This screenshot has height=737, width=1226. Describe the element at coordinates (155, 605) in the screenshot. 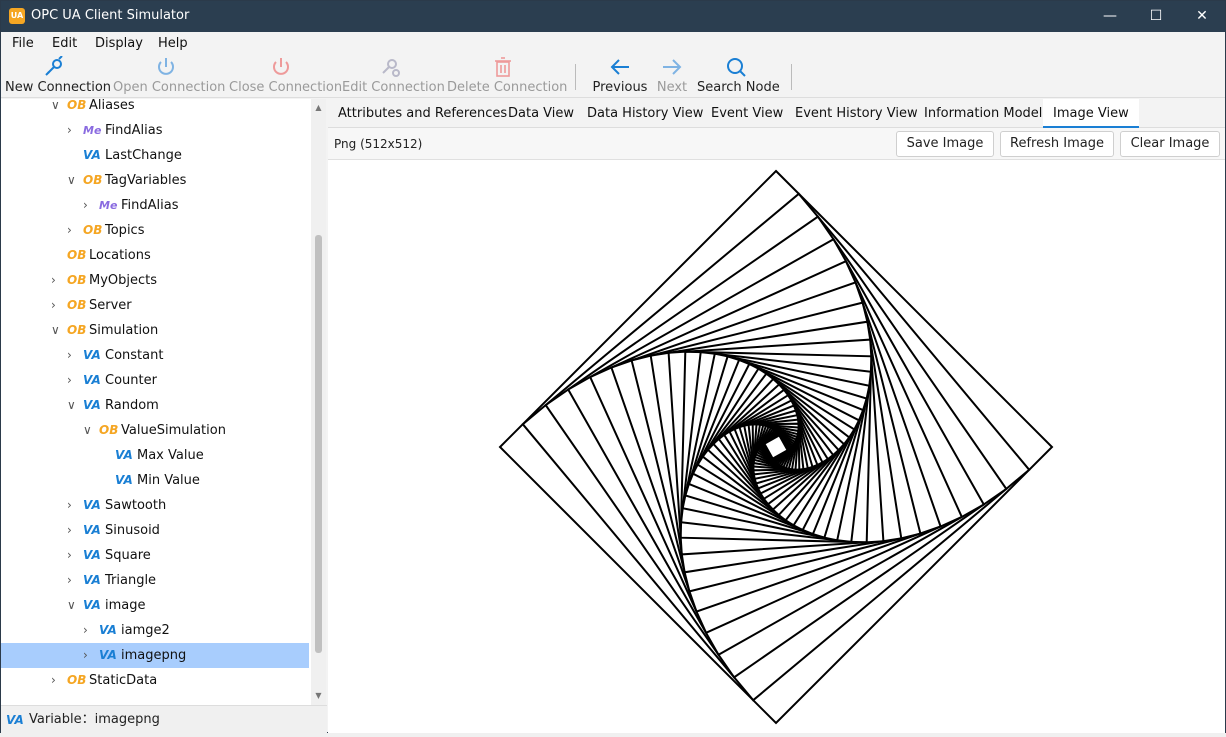

I see `tree-node: ∨ VA image` at that location.